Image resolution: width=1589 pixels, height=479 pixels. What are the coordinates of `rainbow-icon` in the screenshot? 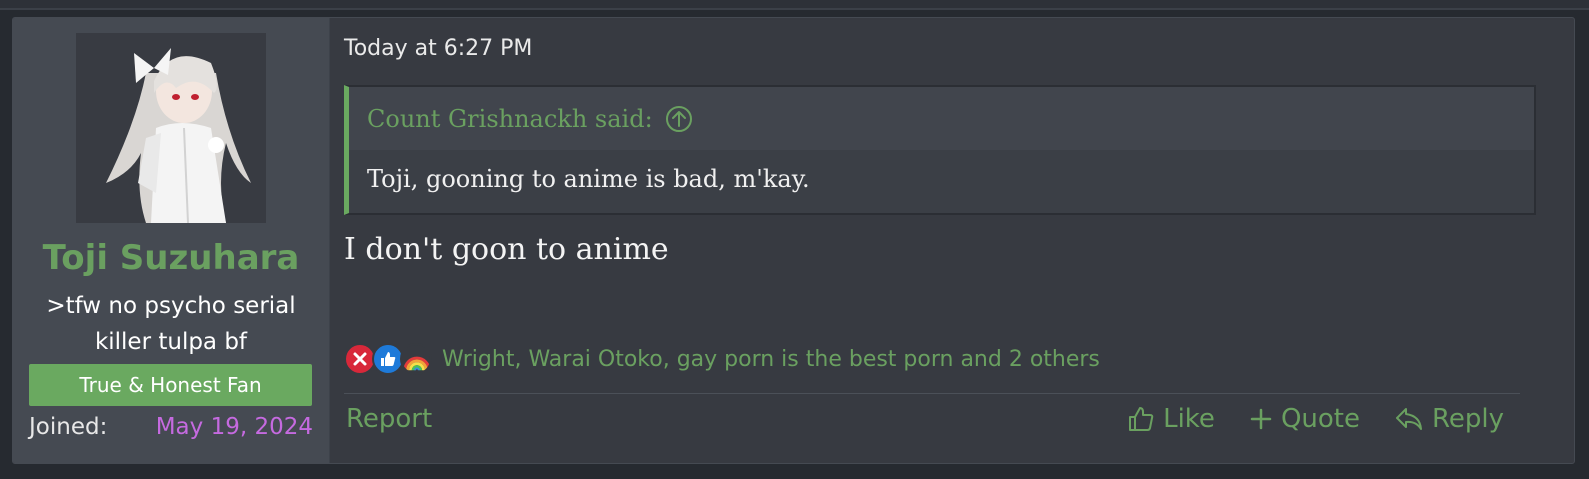 It's located at (416, 359).